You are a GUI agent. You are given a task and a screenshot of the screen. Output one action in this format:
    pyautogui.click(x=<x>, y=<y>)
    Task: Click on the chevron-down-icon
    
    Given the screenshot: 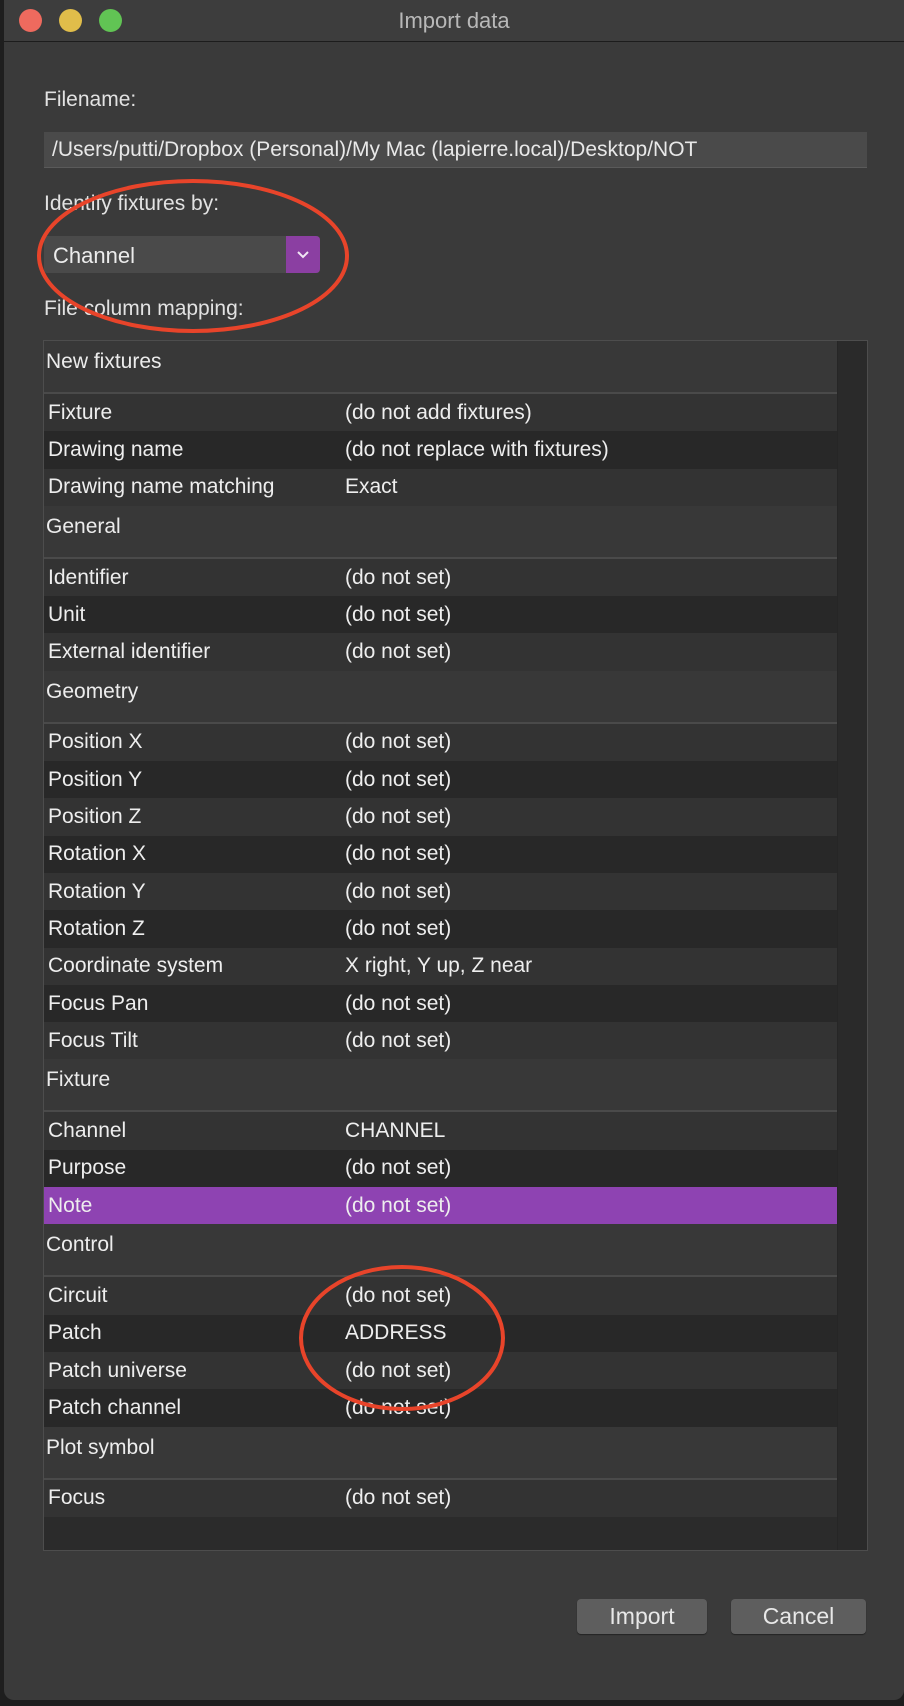 What is the action you would take?
    pyautogui.click(x=303, y=254)
    